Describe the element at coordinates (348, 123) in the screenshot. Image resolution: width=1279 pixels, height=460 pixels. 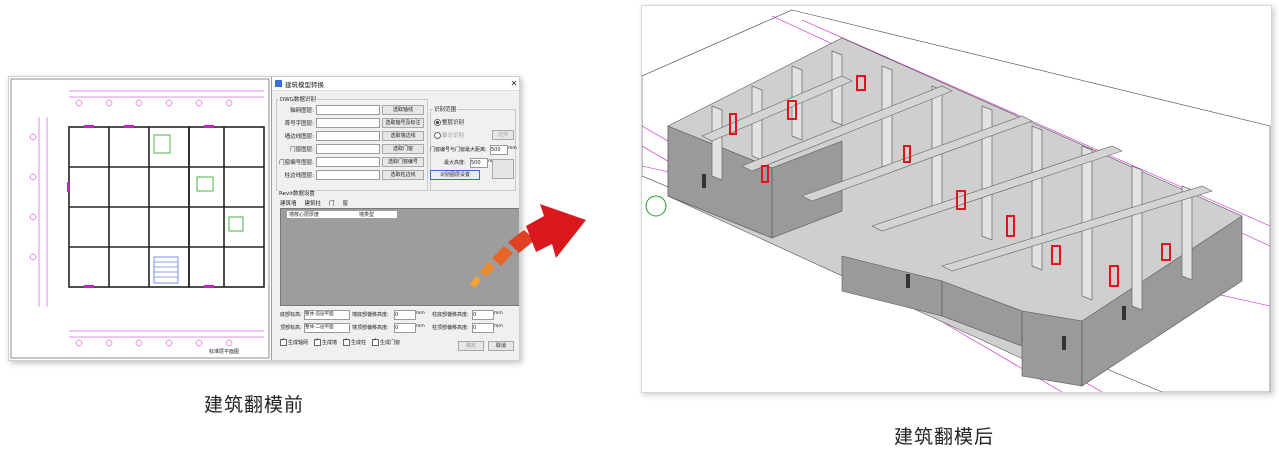
I see `axis-text-layer-input` at that location.